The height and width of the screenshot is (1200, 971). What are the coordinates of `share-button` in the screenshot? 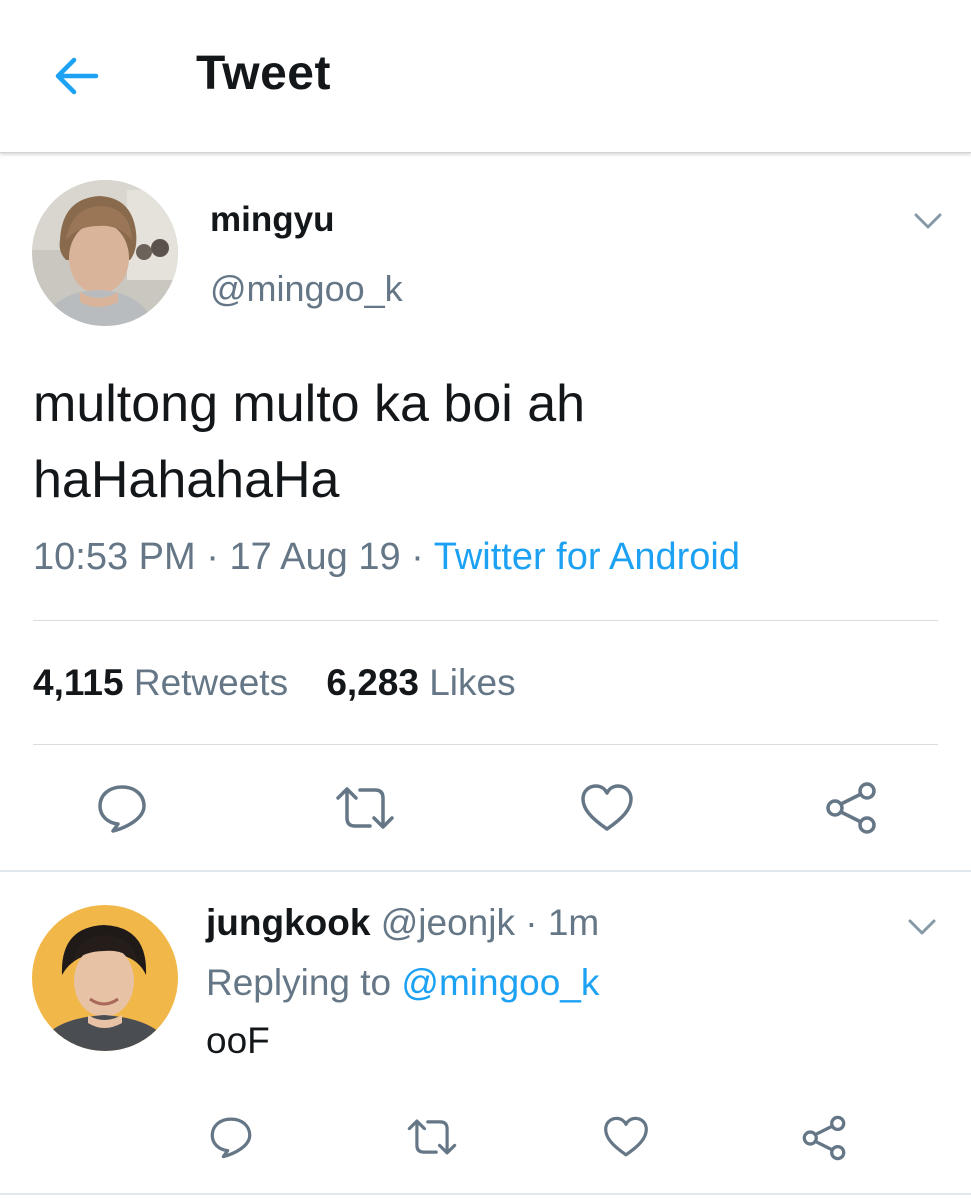 It's located at (851, 808).